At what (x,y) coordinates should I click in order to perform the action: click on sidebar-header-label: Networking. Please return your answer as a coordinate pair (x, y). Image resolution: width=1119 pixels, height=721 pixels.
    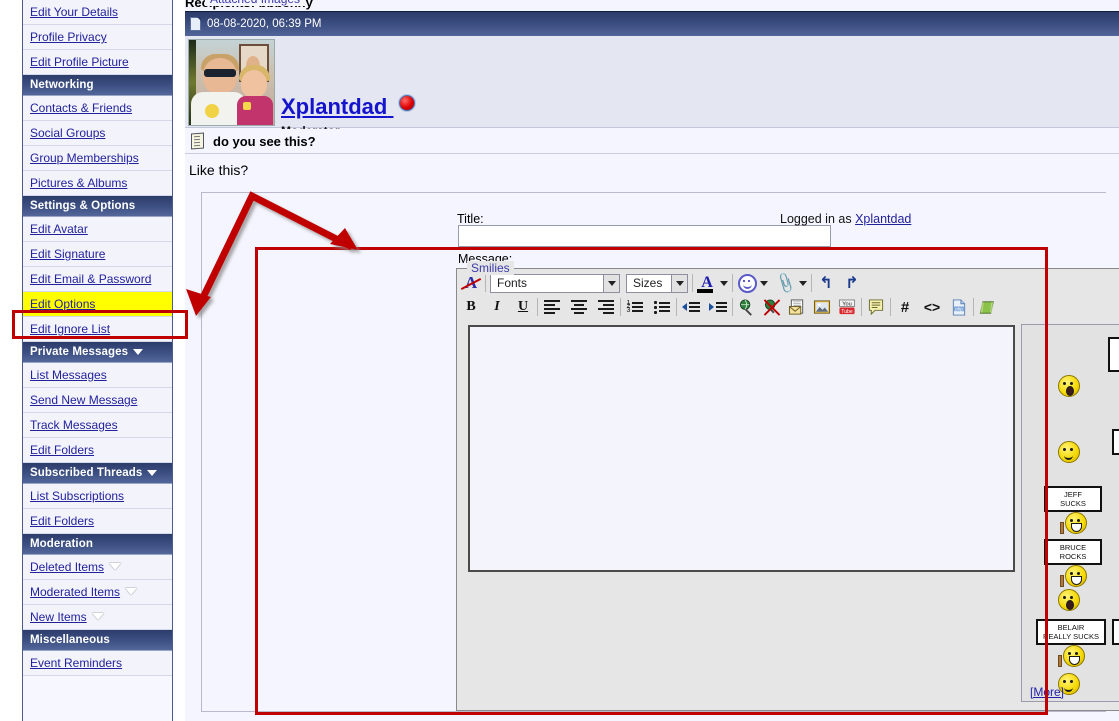
    Looking at the image, I should click on (62, 85).